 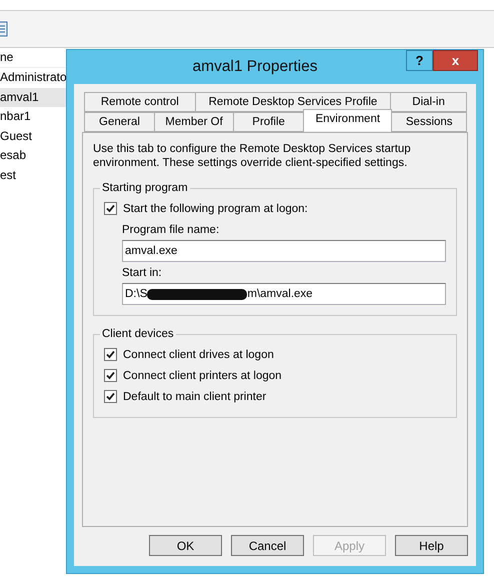 What do you see at coordinates (255, 67) in the screenshot?
I see `window-title: amval1 Properties` at bounding box center [255, 67].